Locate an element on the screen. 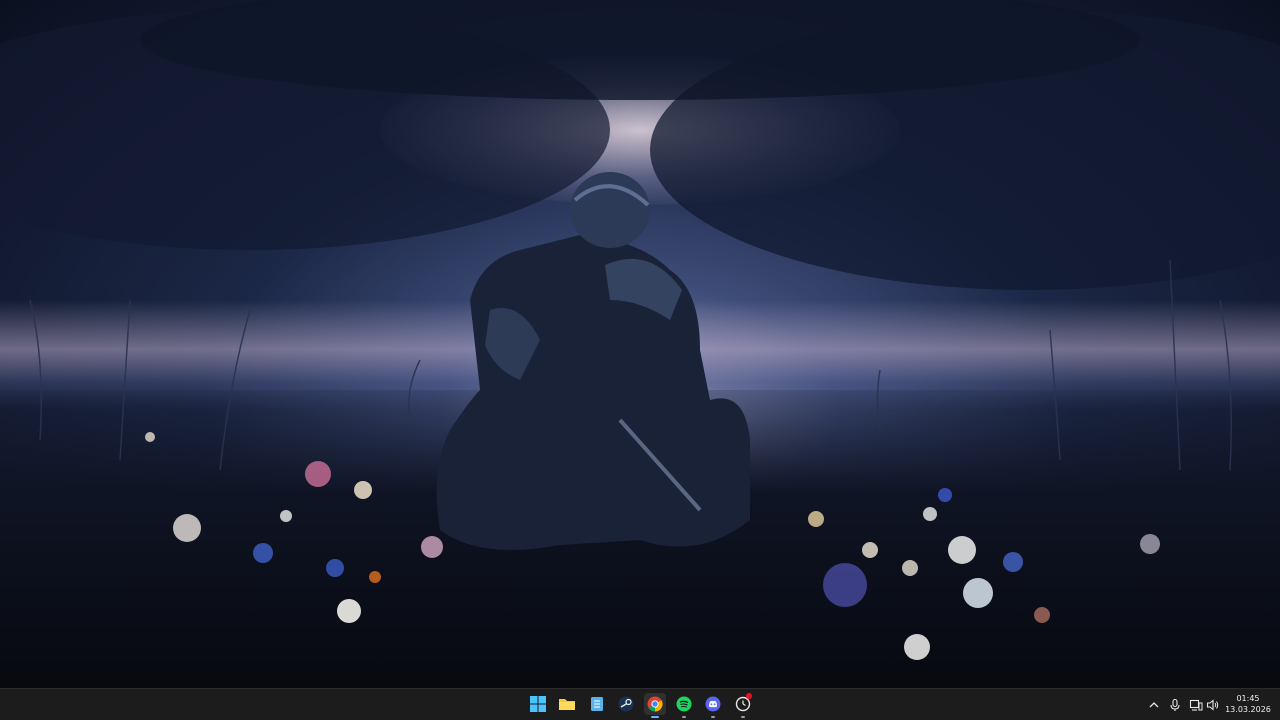 This screenshot has width=1280, height=720. taskbar-steam is located at coordinates (626, 704).